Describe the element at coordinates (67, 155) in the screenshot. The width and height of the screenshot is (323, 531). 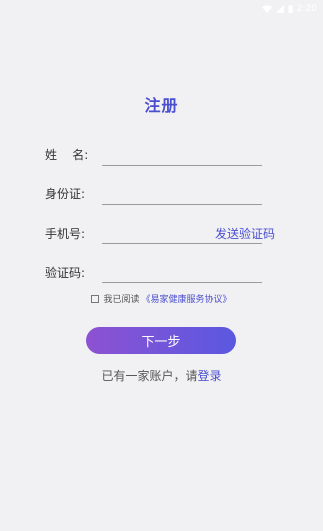
I see `name-label: 姓 名:` at that location.